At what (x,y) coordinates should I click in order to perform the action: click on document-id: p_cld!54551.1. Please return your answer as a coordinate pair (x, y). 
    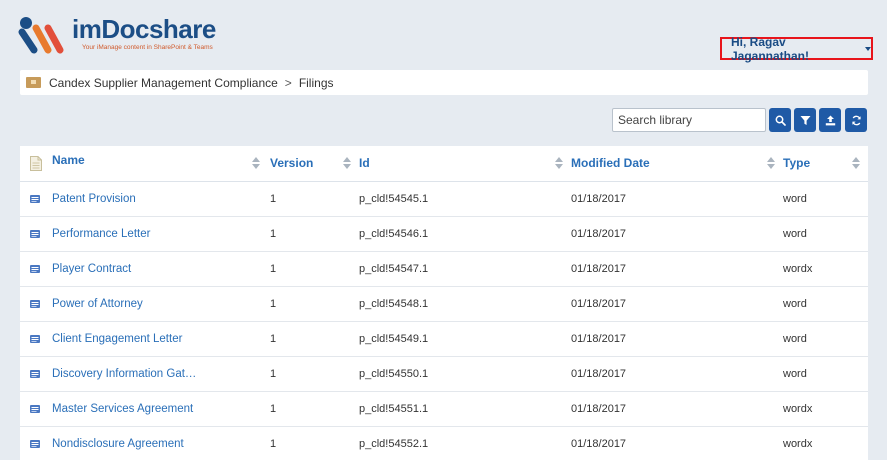
    Looking at the image, I should click on (465, 409).